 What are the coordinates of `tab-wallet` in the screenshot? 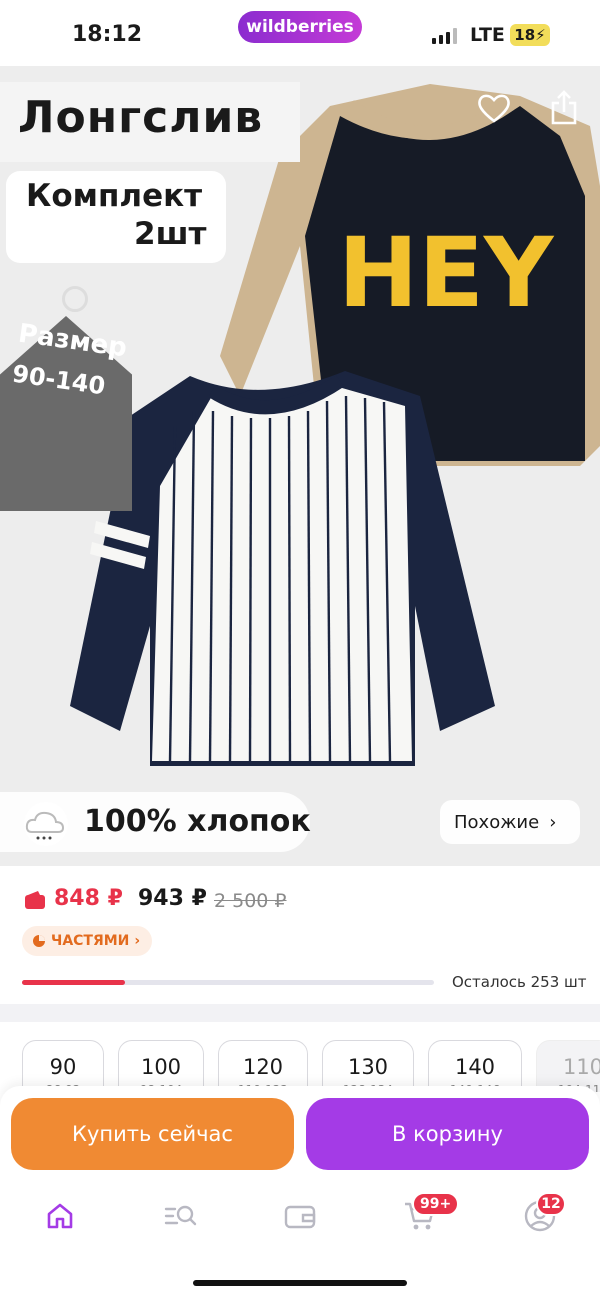 It's located at (300, 1216).